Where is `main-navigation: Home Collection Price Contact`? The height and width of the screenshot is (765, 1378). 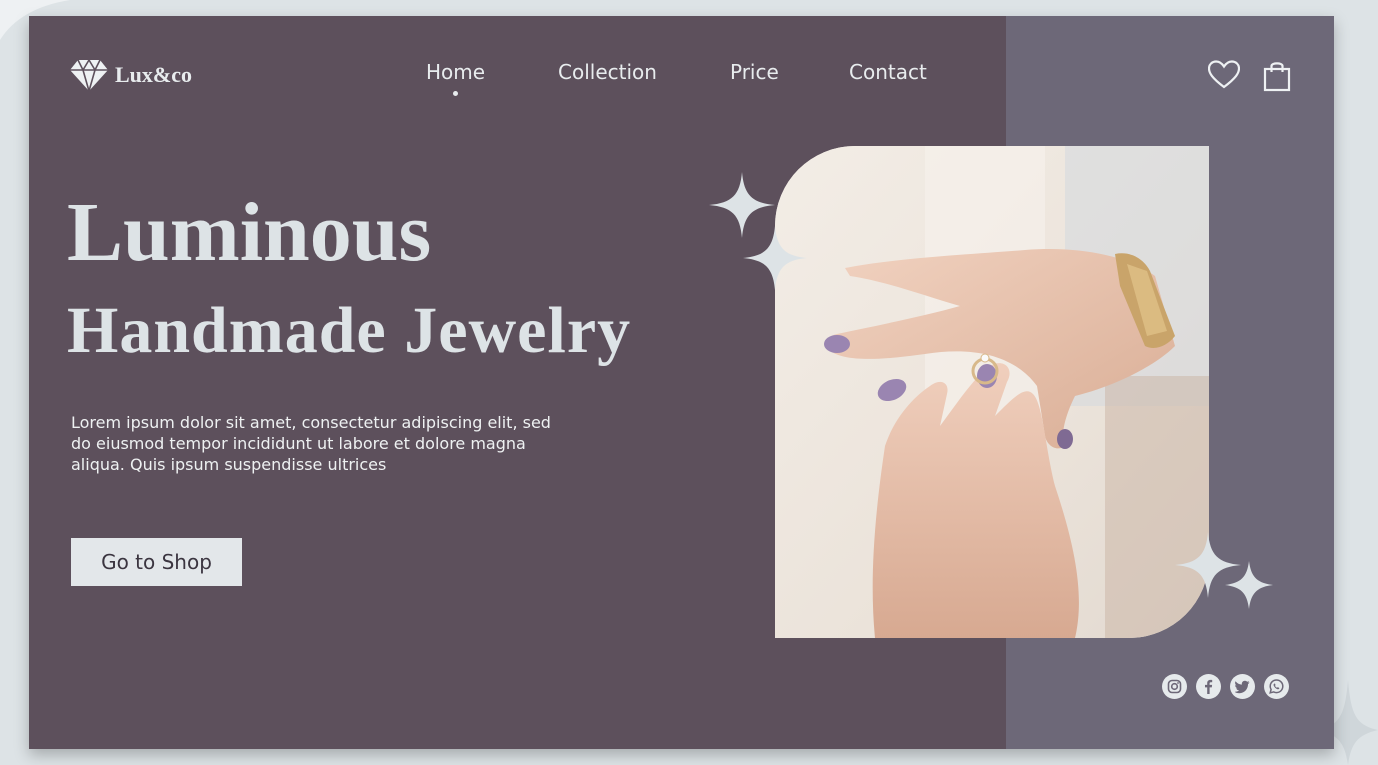
main-navigation: Home Collection Price Contact is located at coordinates (681, 80).